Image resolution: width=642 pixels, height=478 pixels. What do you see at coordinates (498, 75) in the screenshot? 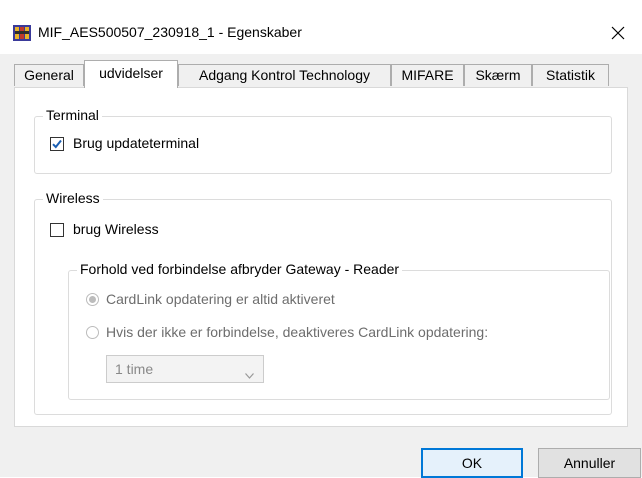
I see `tab-skaerm: Skærm` at bounding box center [498, 75].